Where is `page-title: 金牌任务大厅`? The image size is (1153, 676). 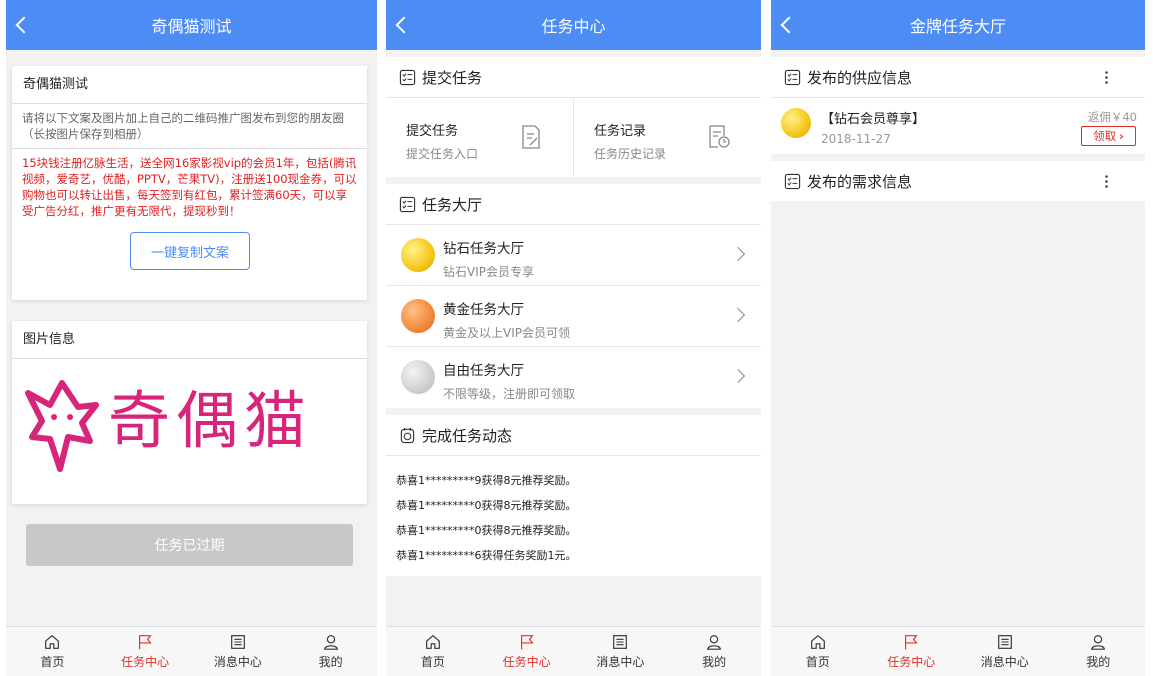
page-title: 金牌任务大厅 is located at coordinates (957, 26).